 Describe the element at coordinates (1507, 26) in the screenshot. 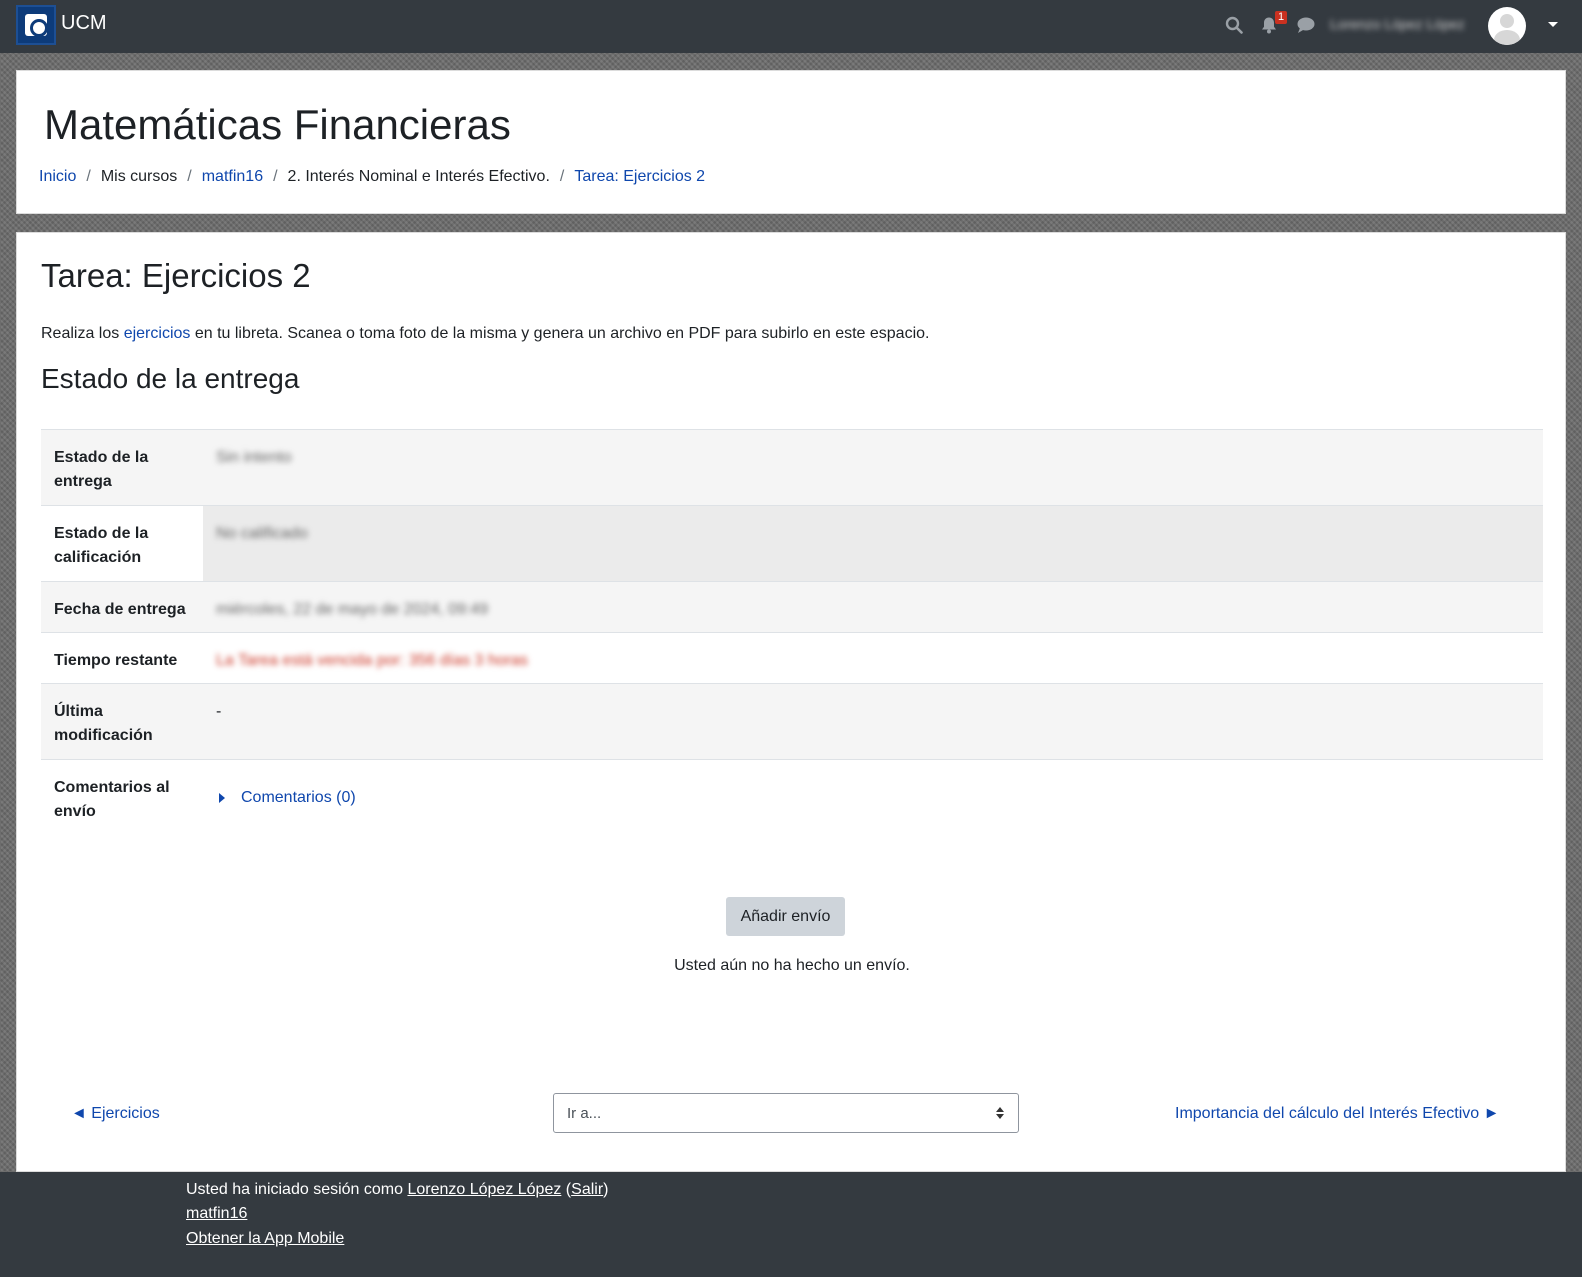

I see `user-avatar` at that location.